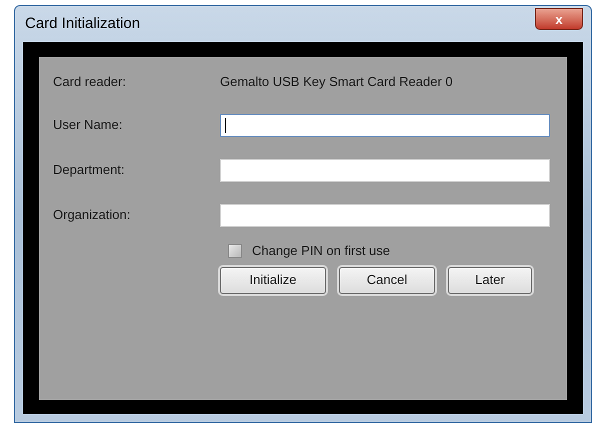 The image size is (594, 428). Describe the element at coordinates (321, 251) in the screenshot. I see `checkbox-label: Change PIN on first use` at that location.